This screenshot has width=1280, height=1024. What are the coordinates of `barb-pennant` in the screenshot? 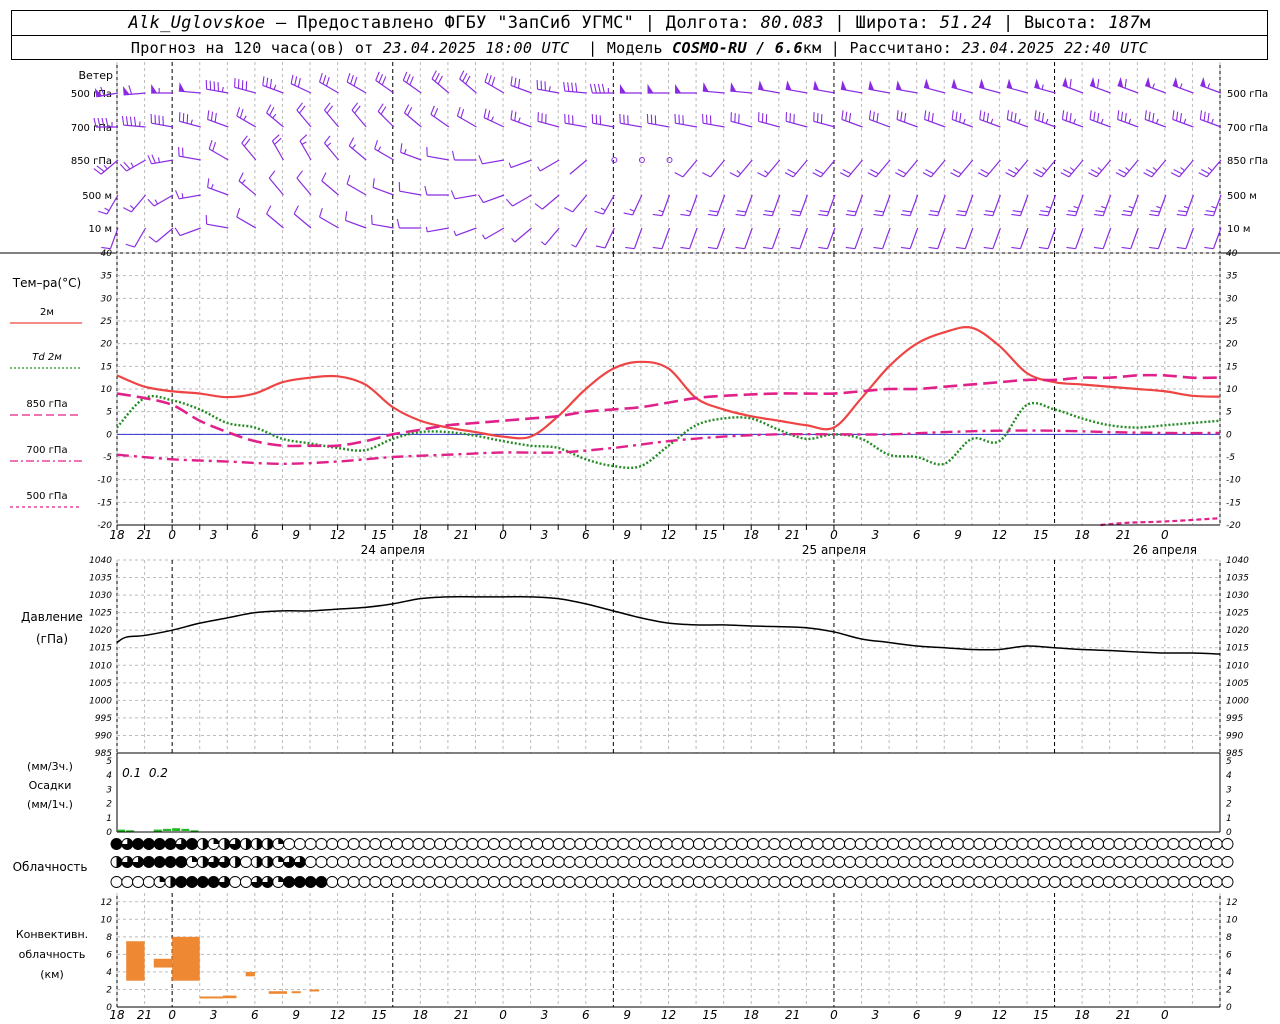 It's located at (181, 87).